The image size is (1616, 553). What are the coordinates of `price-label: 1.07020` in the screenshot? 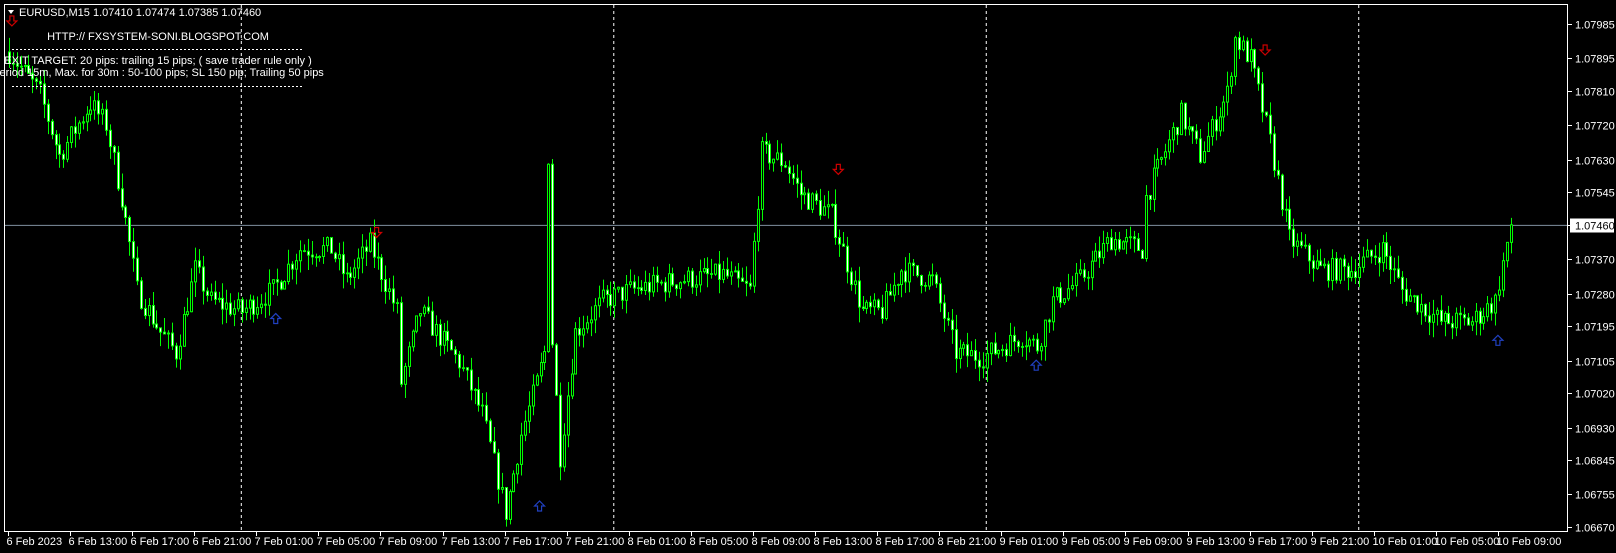 It's located at (1595, 395).